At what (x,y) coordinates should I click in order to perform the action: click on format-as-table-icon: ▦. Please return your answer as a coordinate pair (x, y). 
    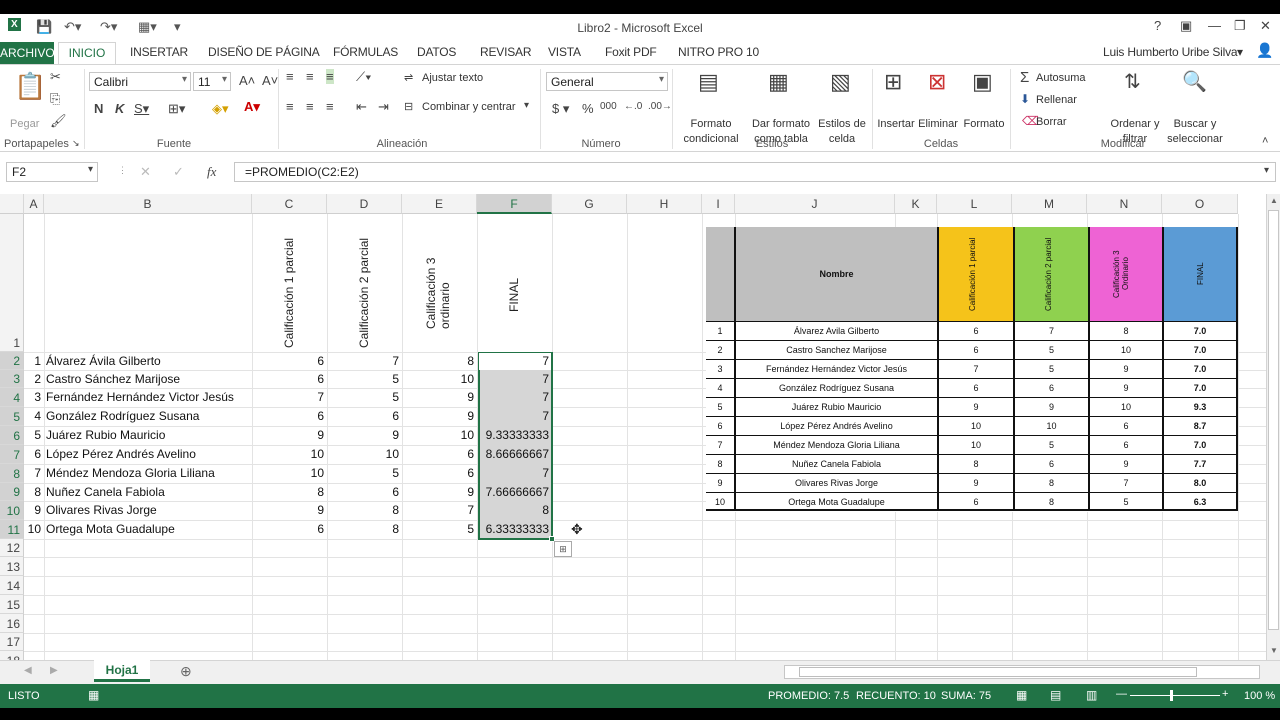
    Looking at the image, I should click on (778, 82).